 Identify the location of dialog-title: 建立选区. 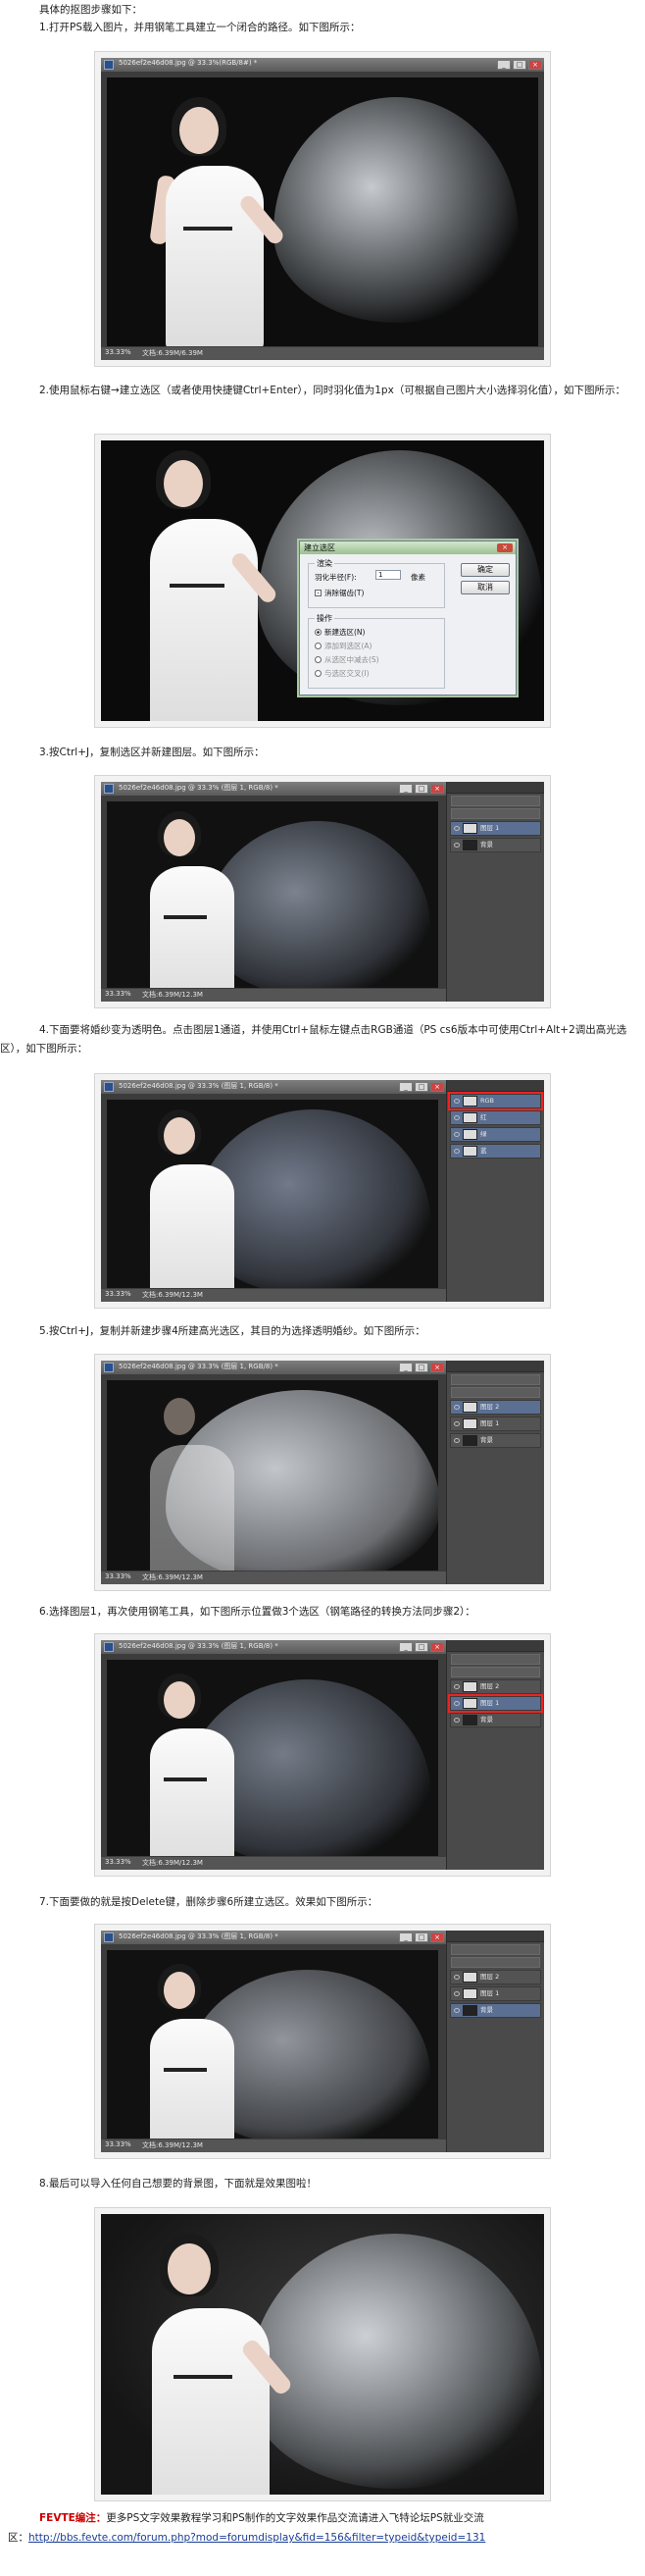
(319, 547).